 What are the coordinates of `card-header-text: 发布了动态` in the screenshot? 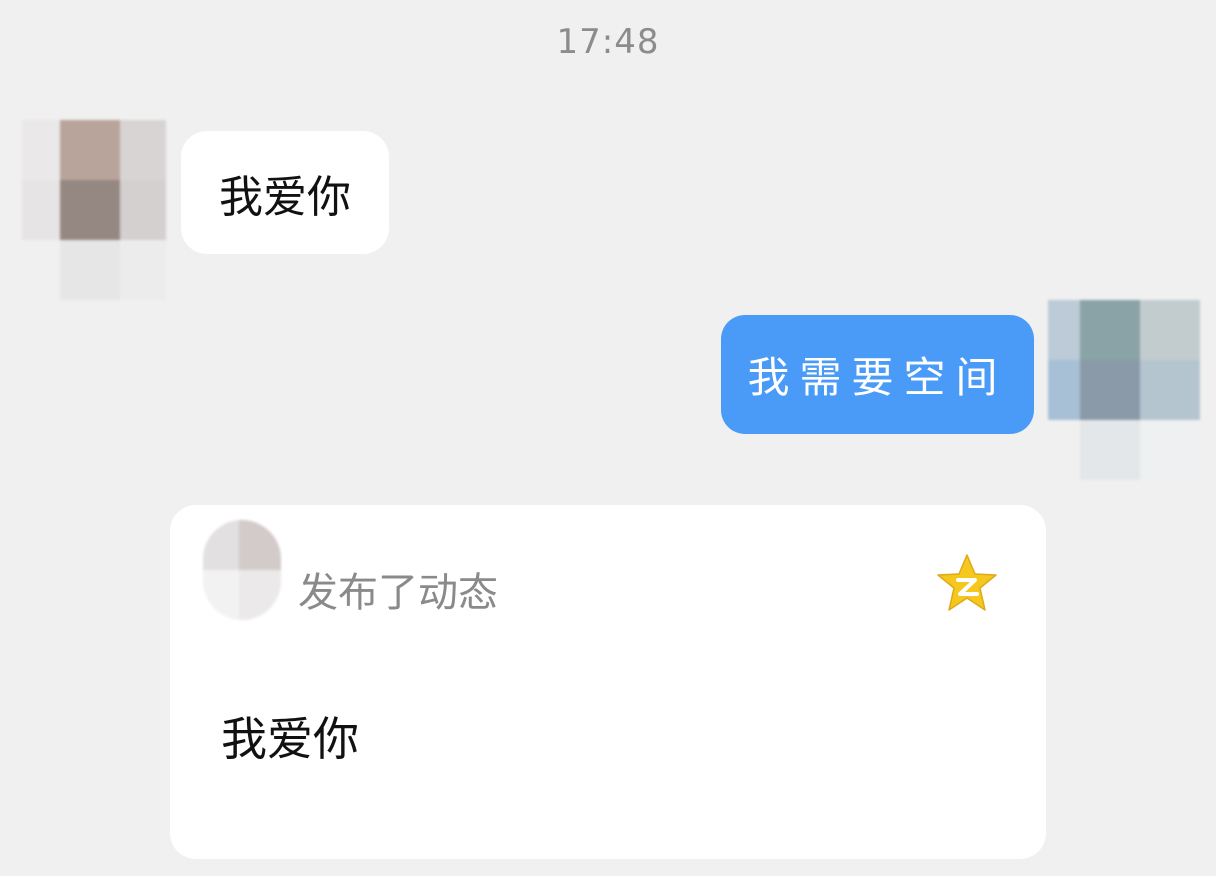 It's located at (398, 593).